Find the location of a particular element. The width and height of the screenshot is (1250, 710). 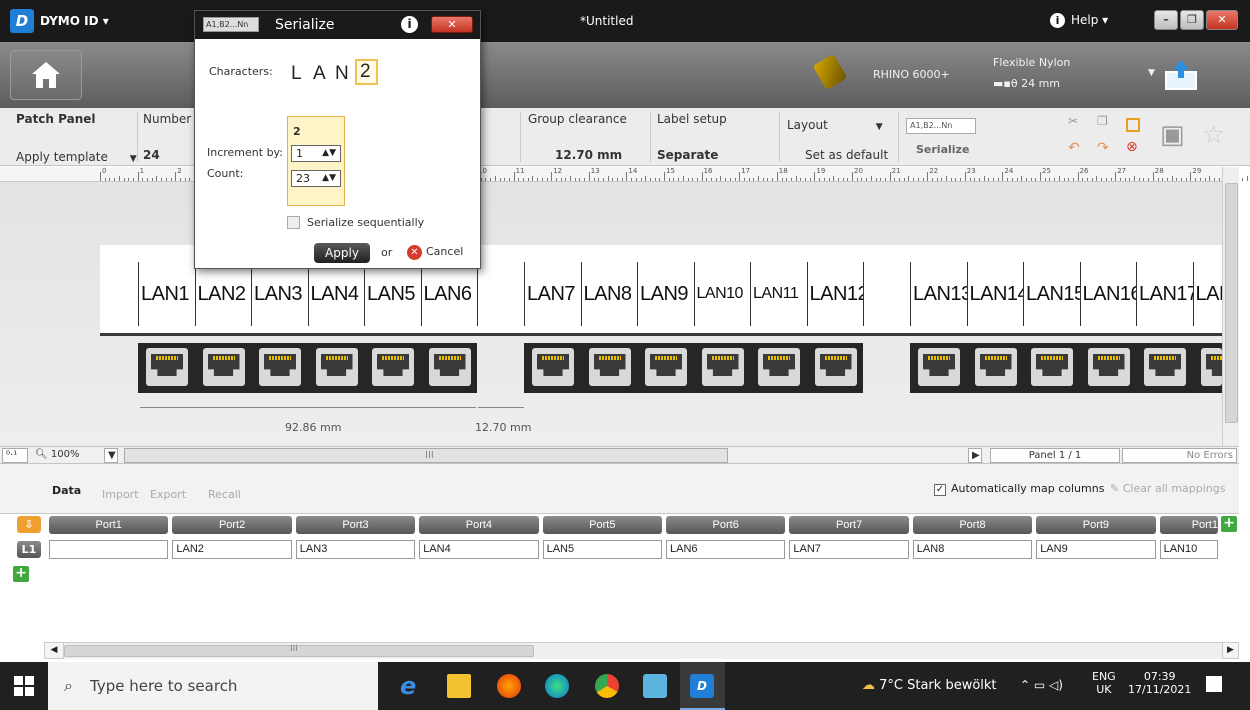

weather-widget: ☁ 7°C Stark bewölkt is located at coordinates (929, 685).